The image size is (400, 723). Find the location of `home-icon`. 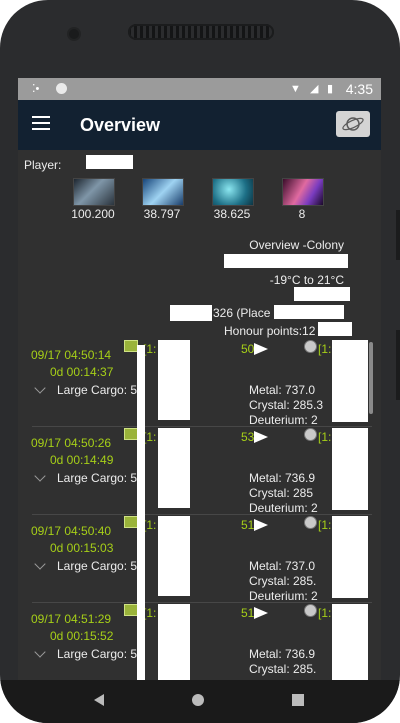

home-icon is located at coordinates (198, 700).